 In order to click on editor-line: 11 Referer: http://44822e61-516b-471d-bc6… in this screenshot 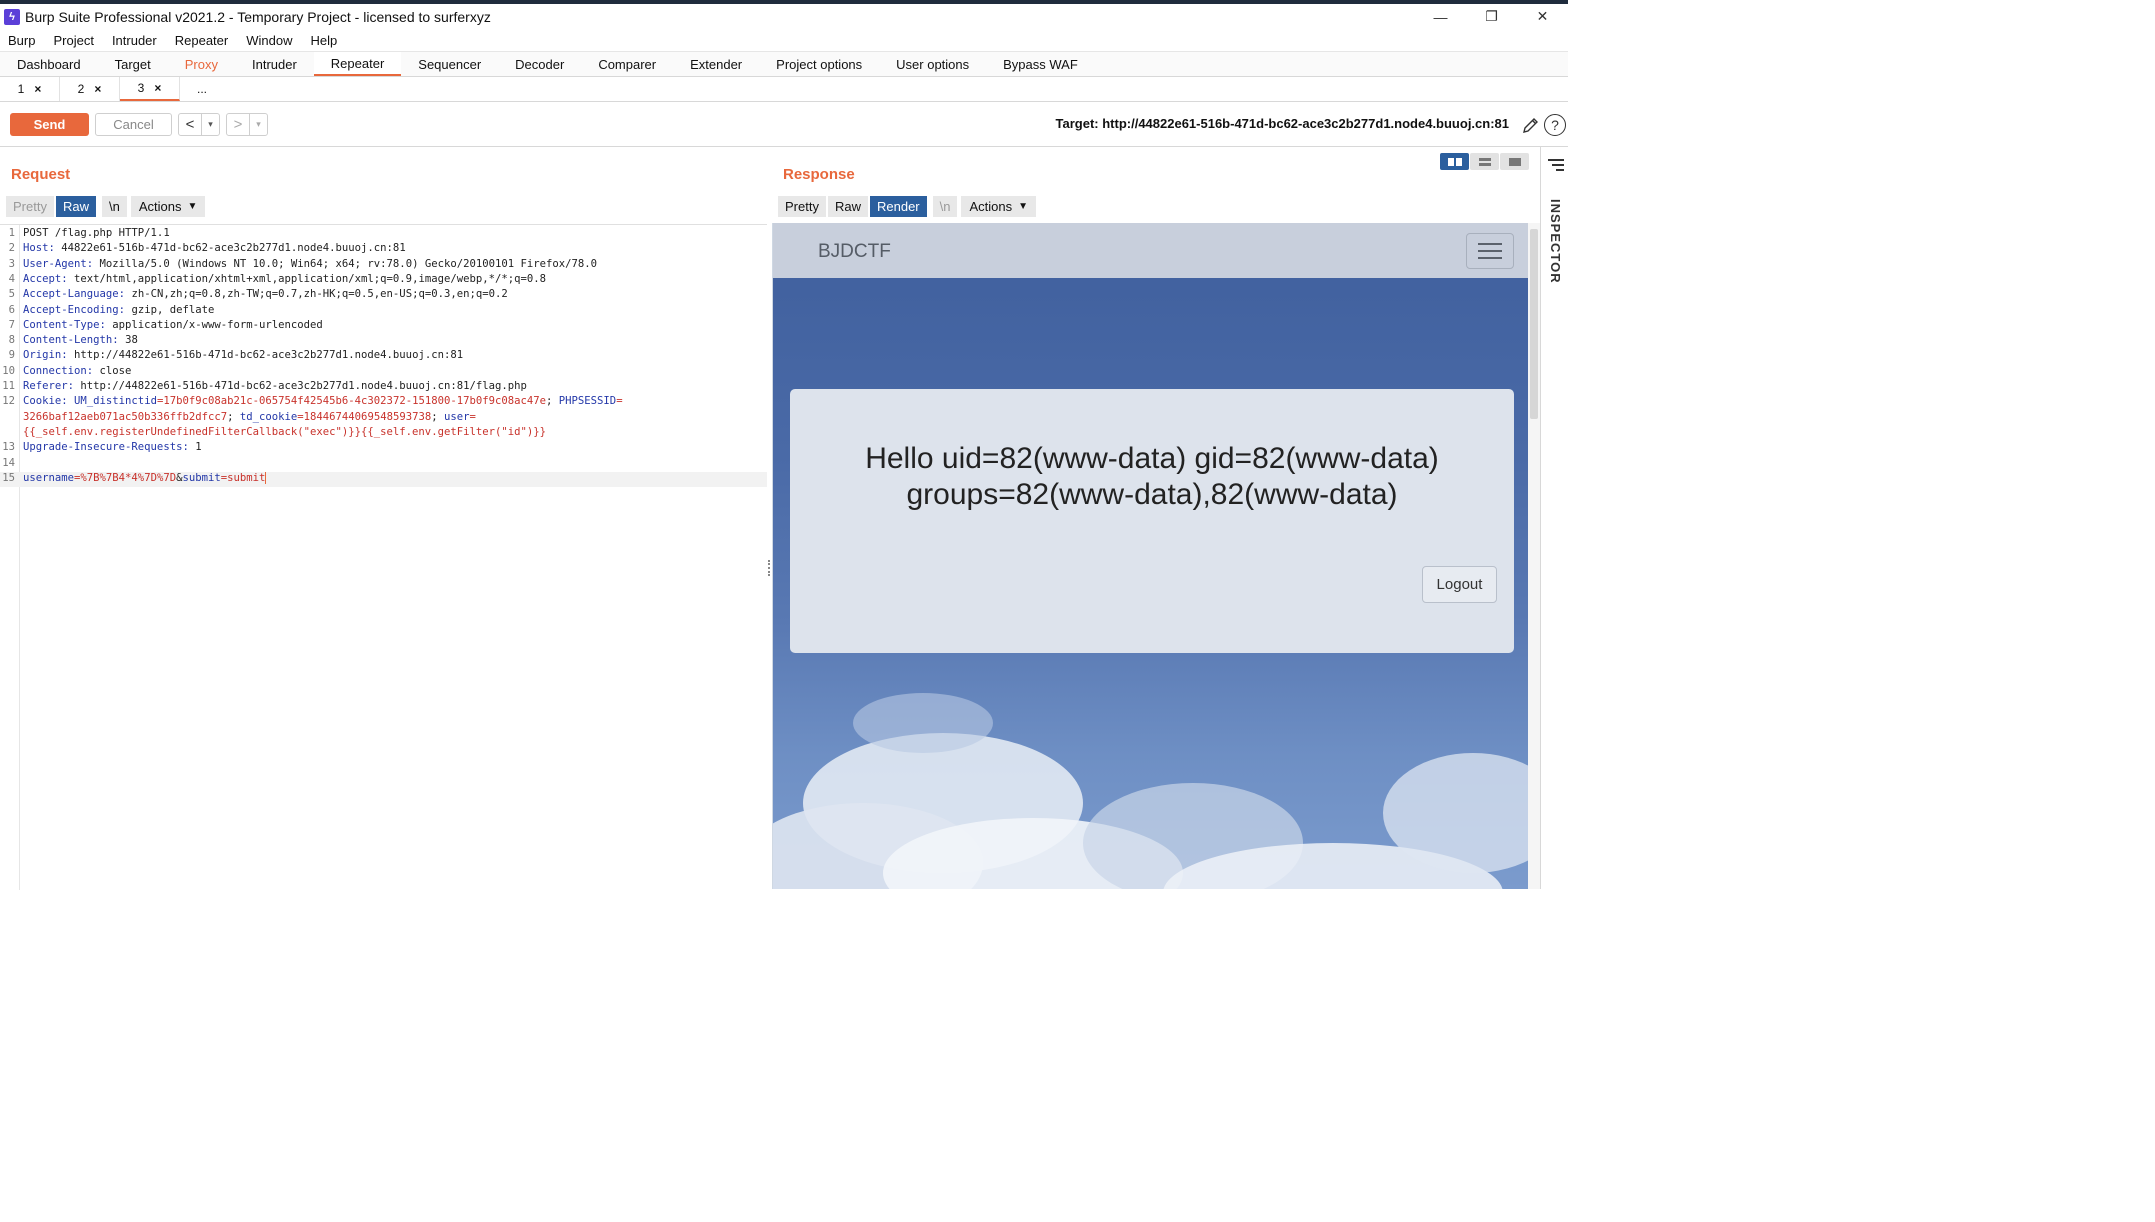, I will do `click(383, 387)`.